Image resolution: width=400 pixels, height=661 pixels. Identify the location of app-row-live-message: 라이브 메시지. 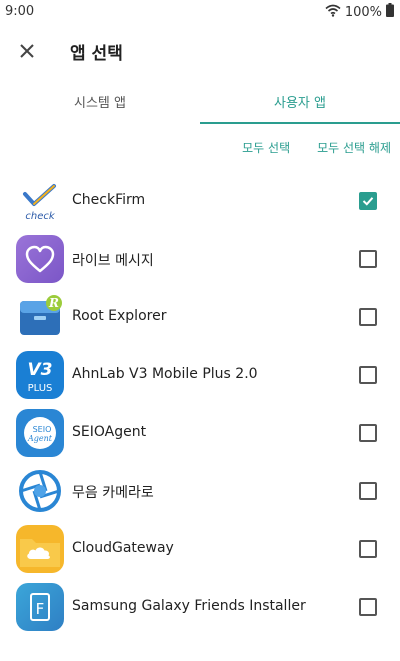
(200, 259).